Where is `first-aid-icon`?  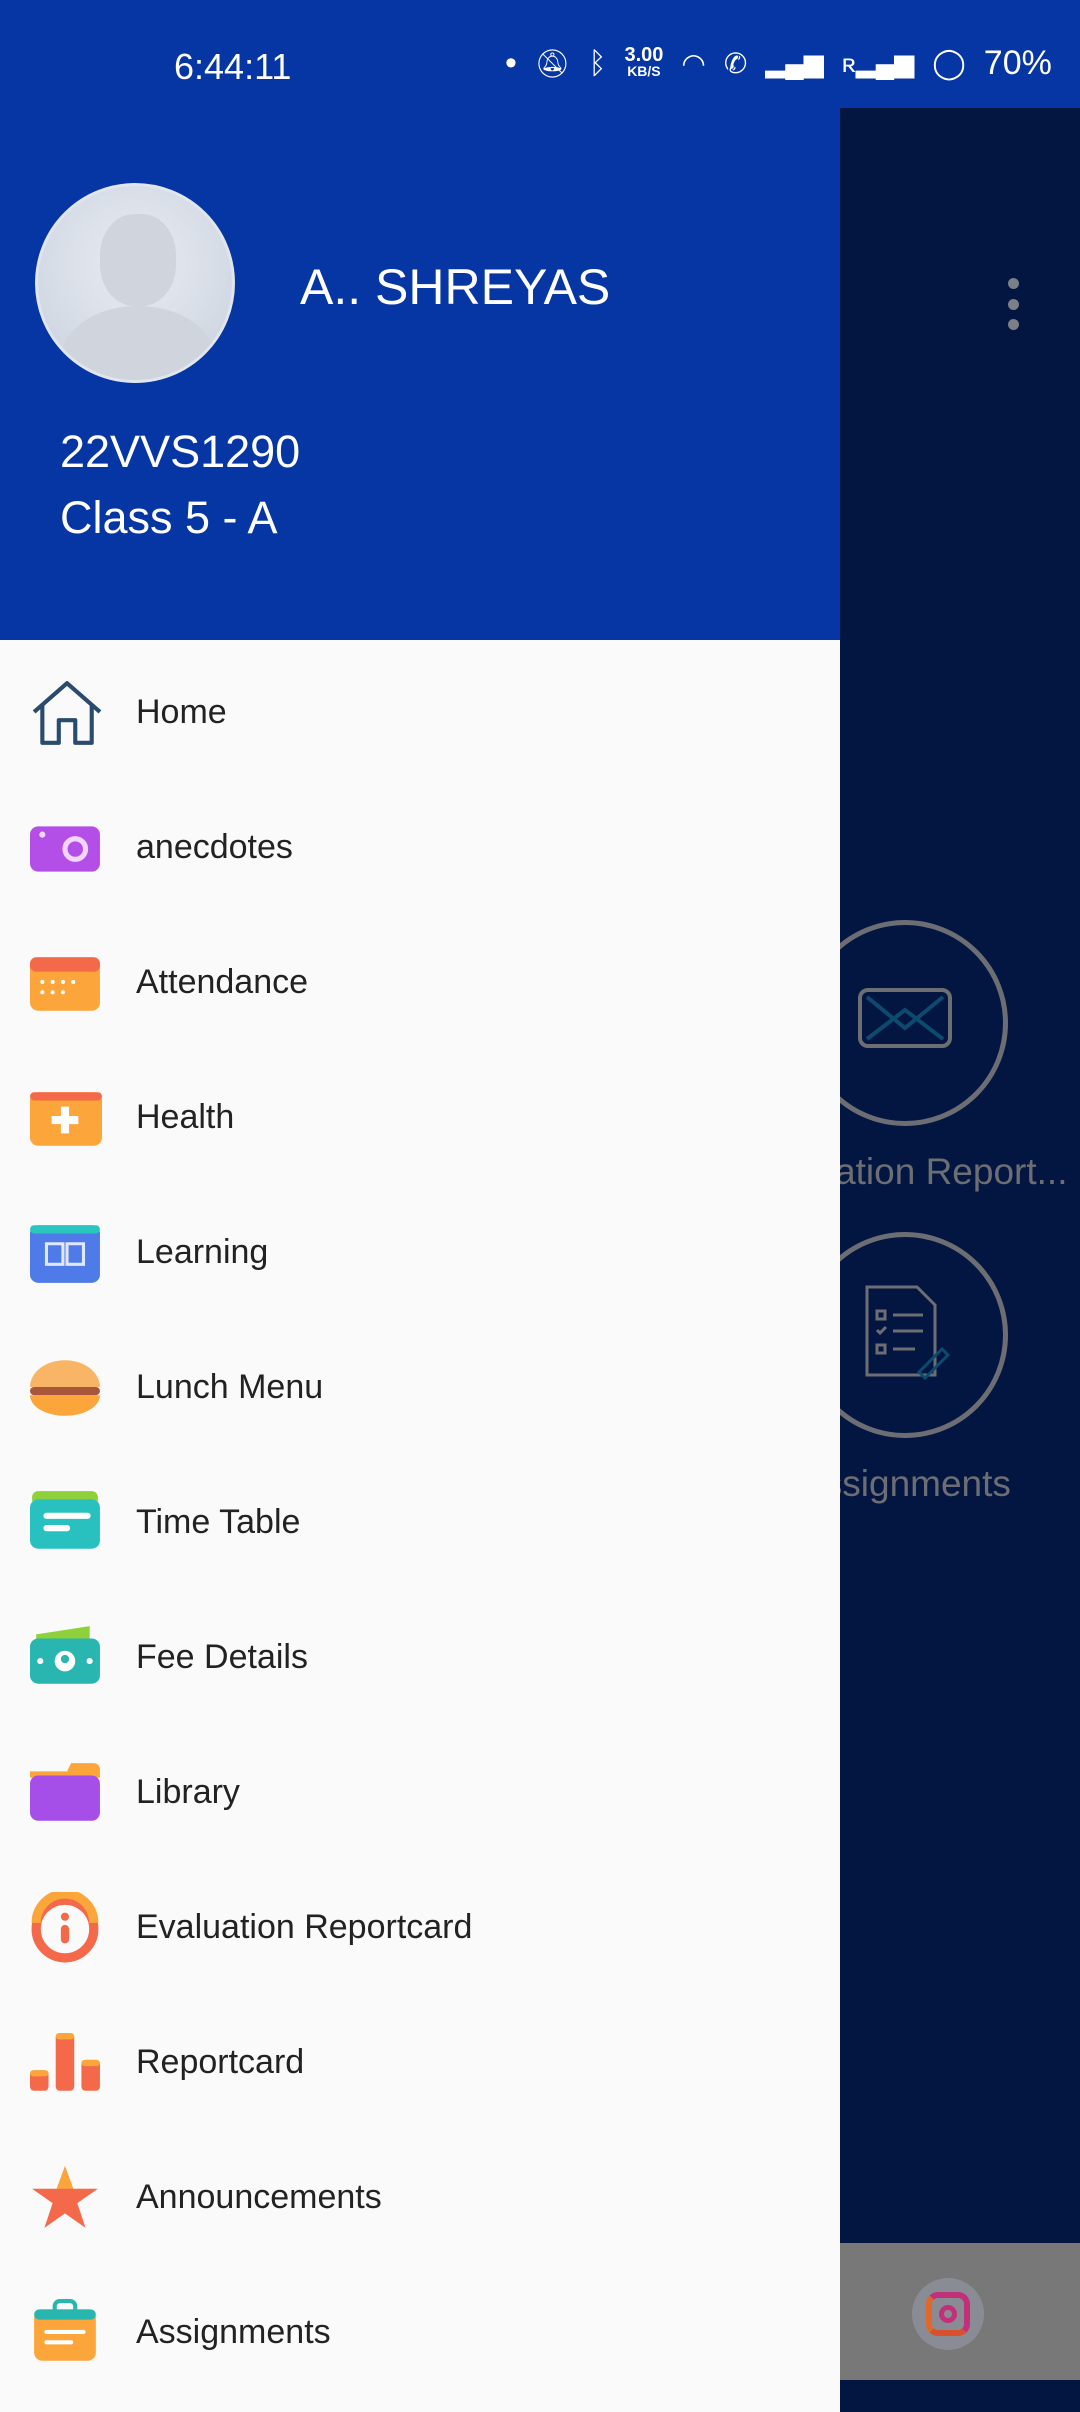
first-aid-icon is located at coordinates (66, 1119).